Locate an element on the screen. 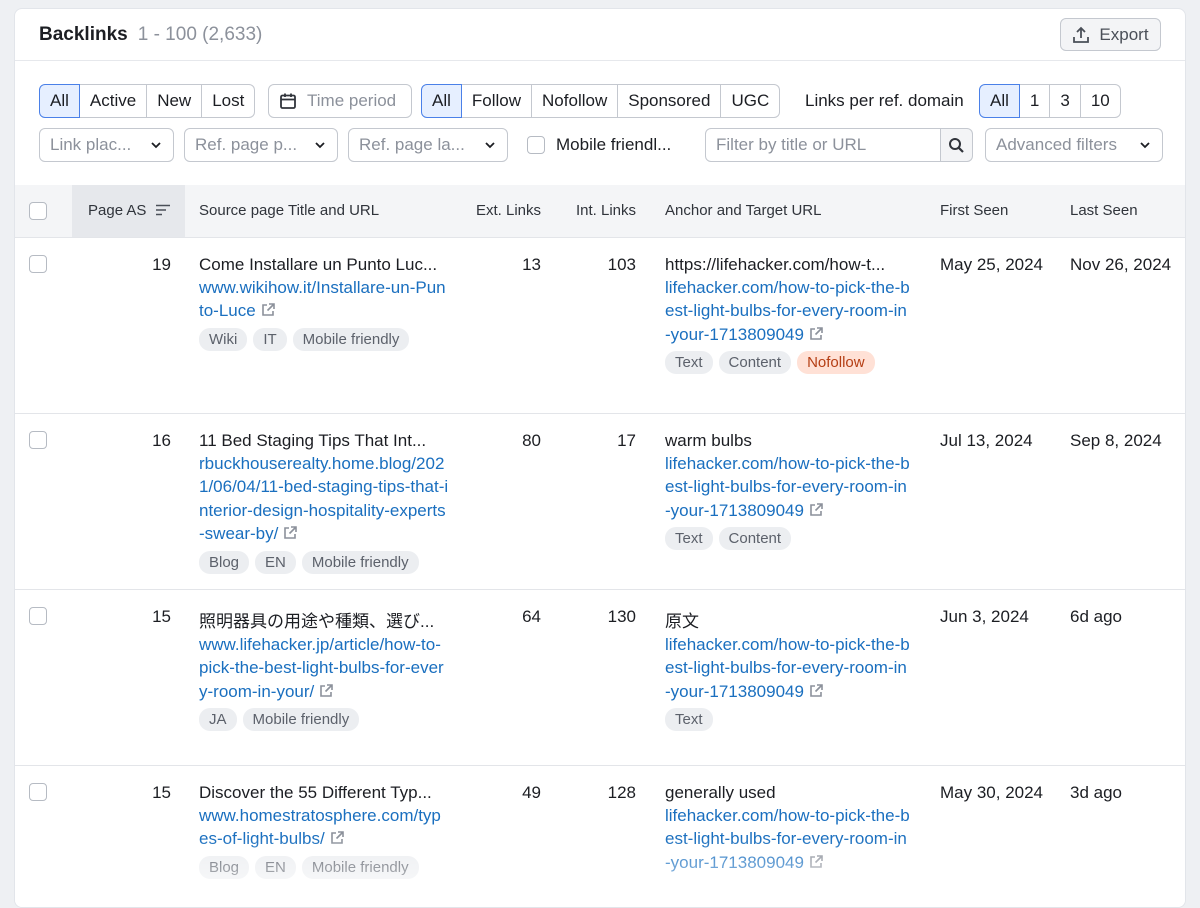 Image resolution: width=1200 pixels, height=908 pixels. advanced-filters-label: Advanced filters is located at coordinates (1056, 144).